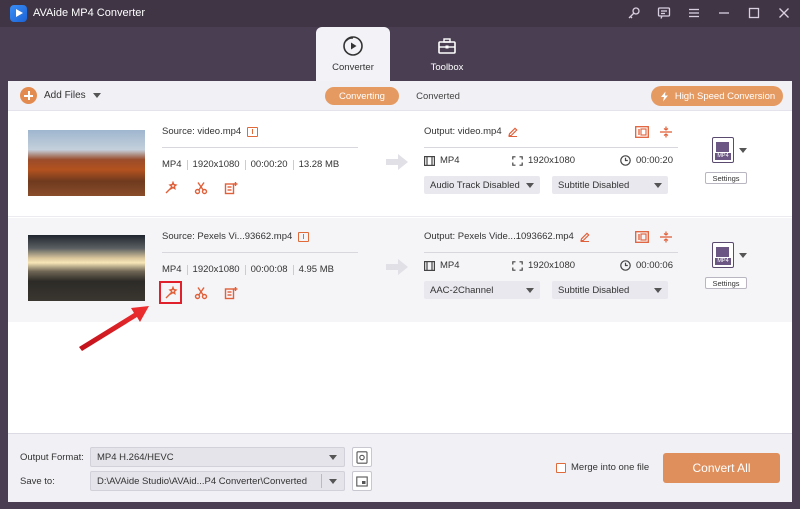 The width and height of the screenshot is (800, 509). I want to click on divider, so click(551, 252).